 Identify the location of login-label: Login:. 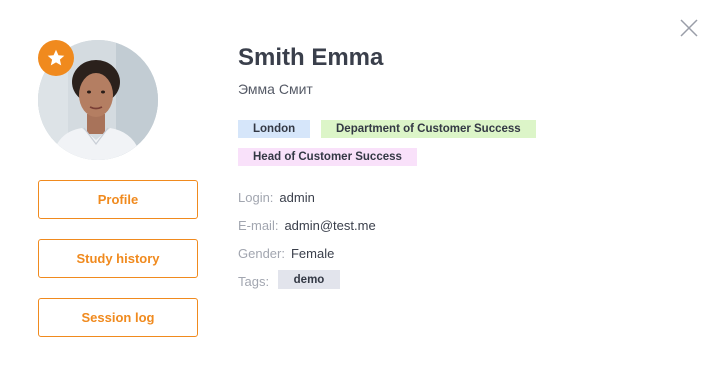
(256, 197).